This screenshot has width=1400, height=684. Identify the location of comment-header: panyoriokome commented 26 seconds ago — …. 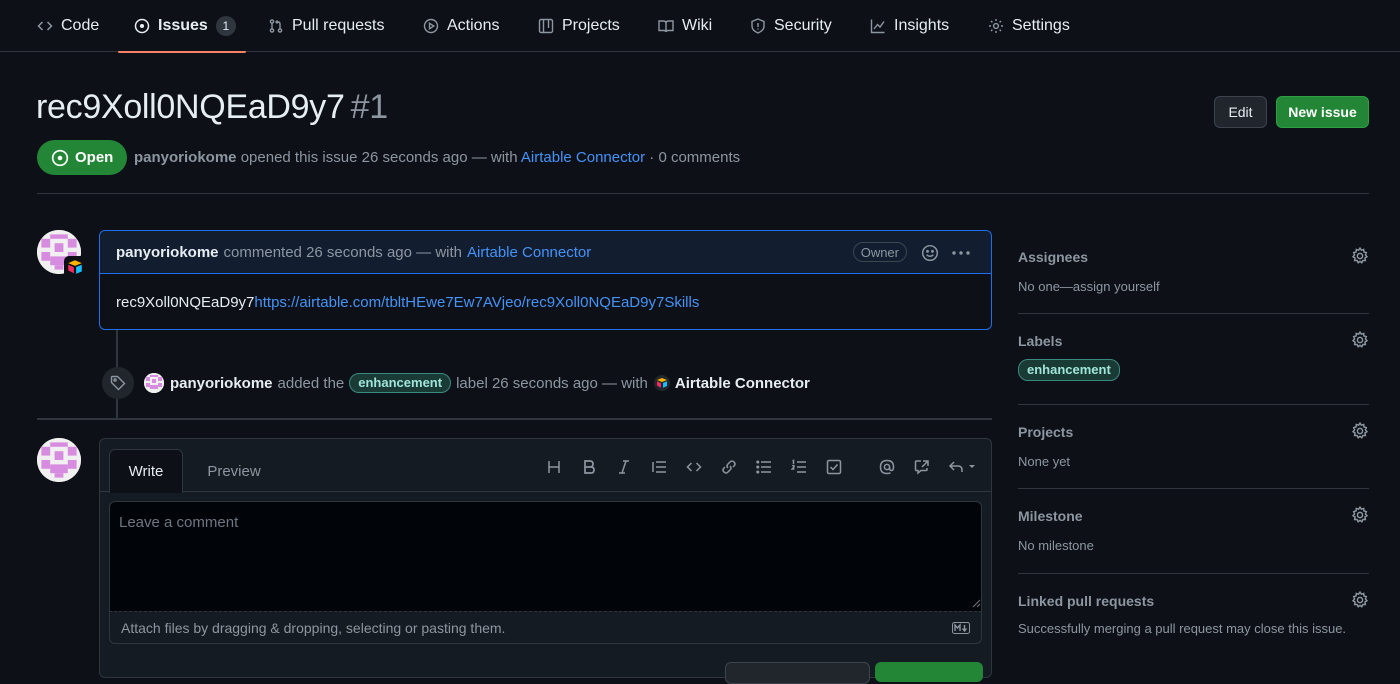
(545, 252).